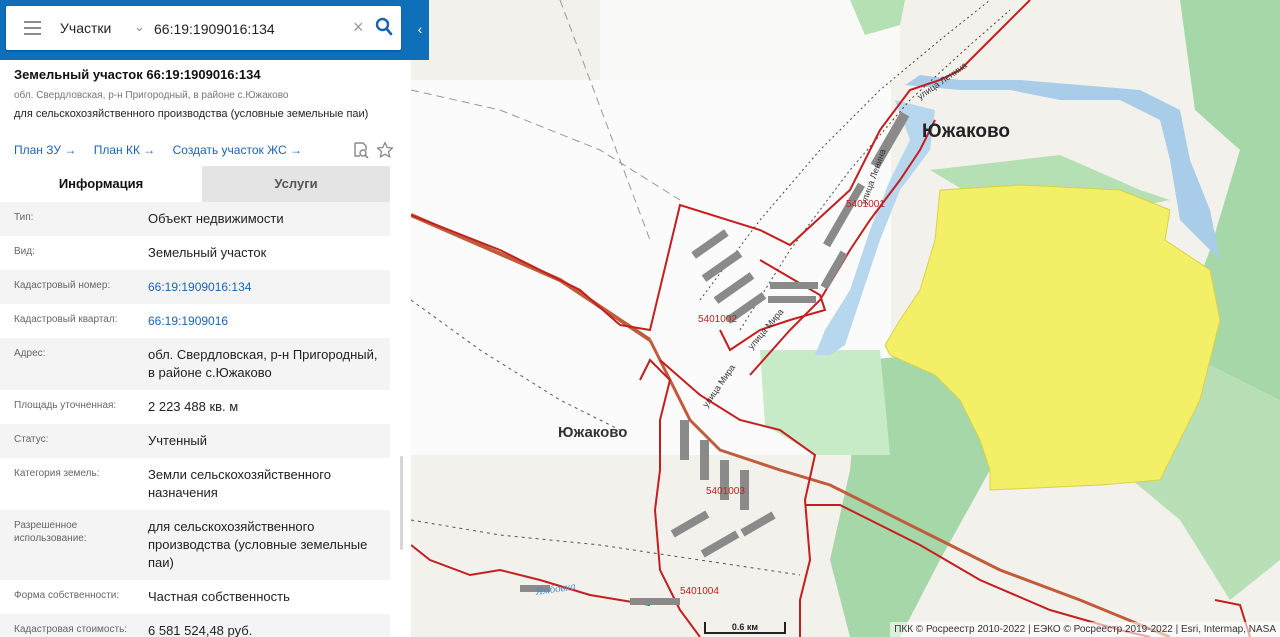  I want to click on attr-value: Частная собственность, so click(219, 596).